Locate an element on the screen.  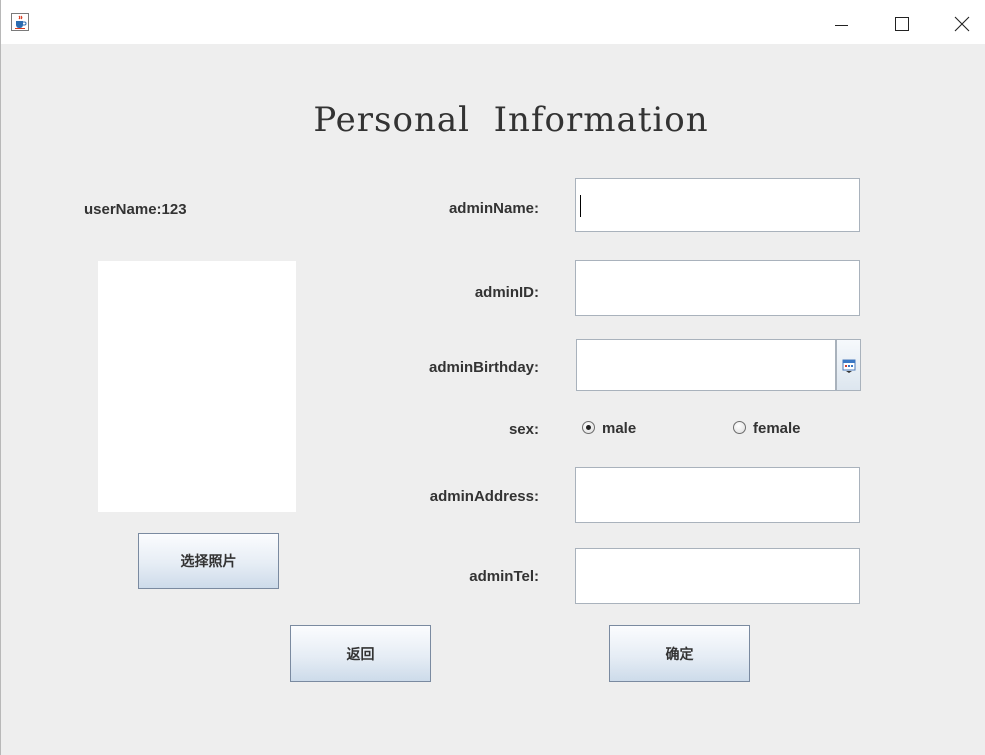
close-button is located at coordinates (961, 23).